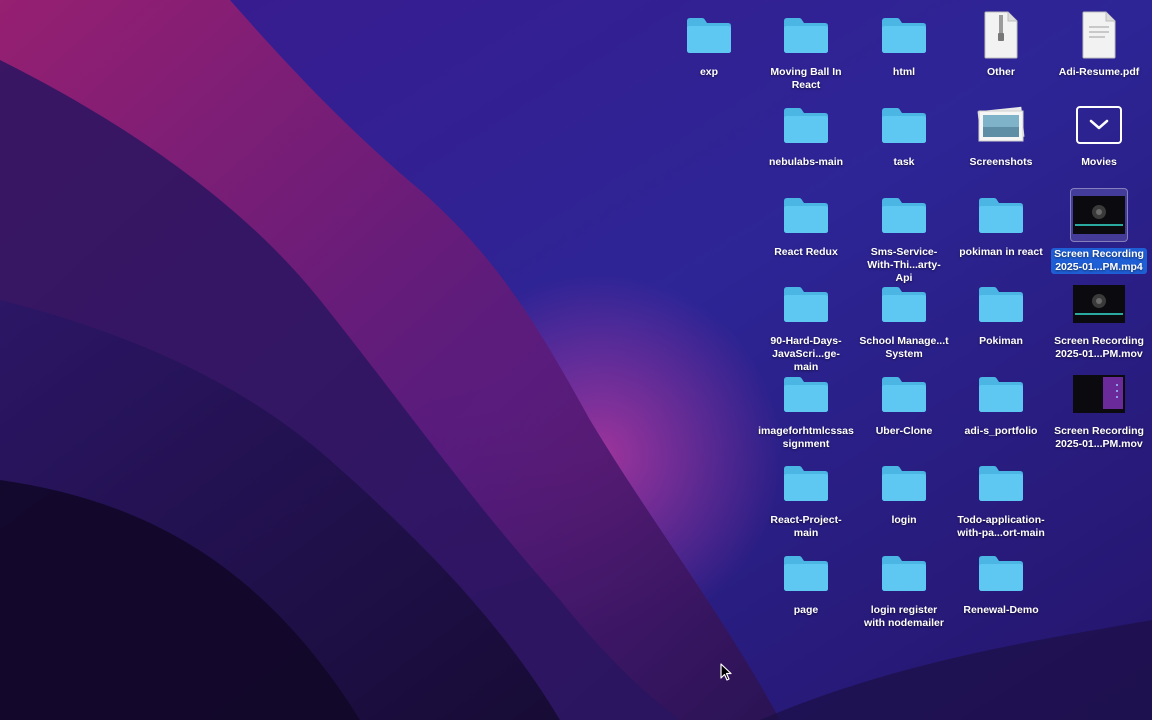 The width and height of the screenshot is (1152, 720). I want to click on desktop-item-html: html, so click(904, 41).